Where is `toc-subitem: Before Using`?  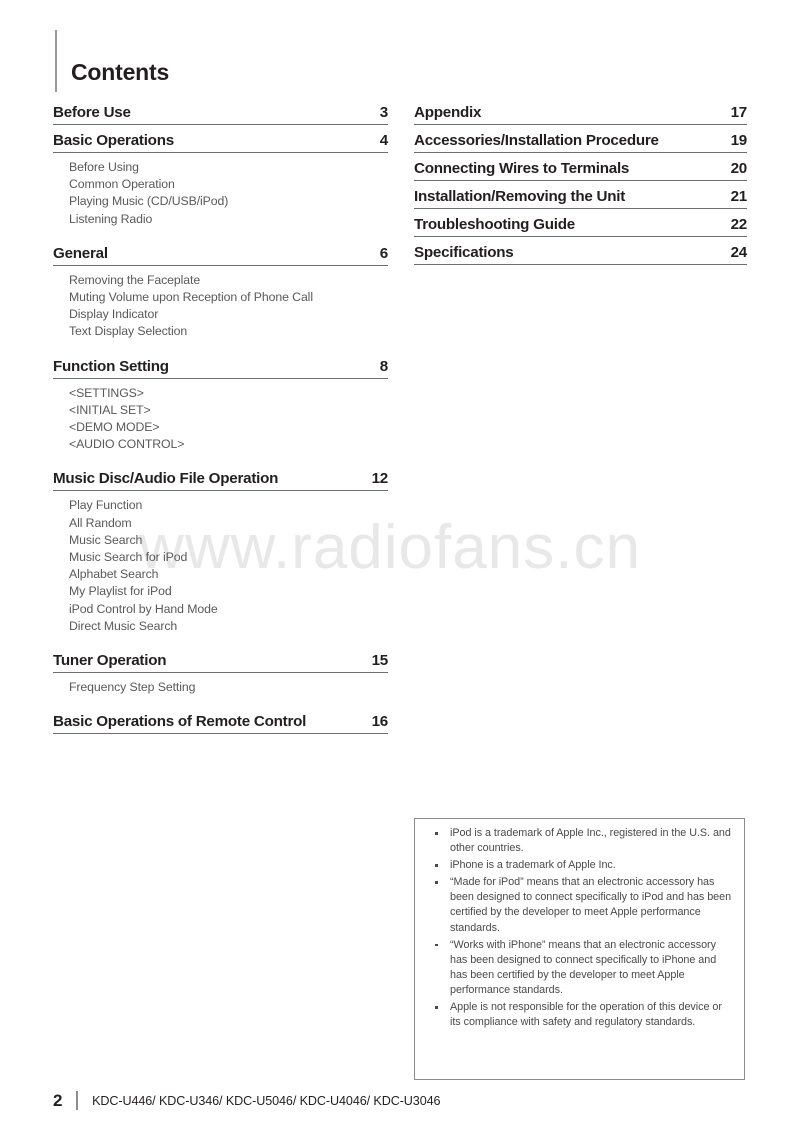 toc-subitem: Before Using is located at coordinates (228, 167).